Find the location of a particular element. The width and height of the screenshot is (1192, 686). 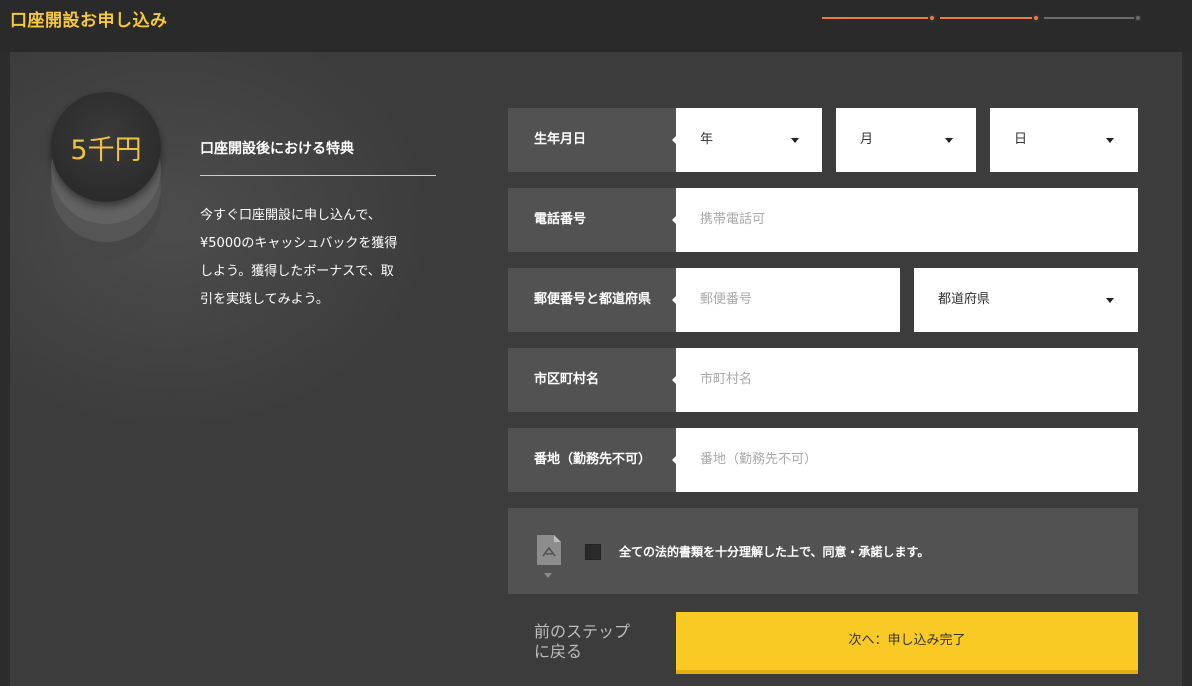

birth-month-select: 月 is located at coordinates (906, 140).